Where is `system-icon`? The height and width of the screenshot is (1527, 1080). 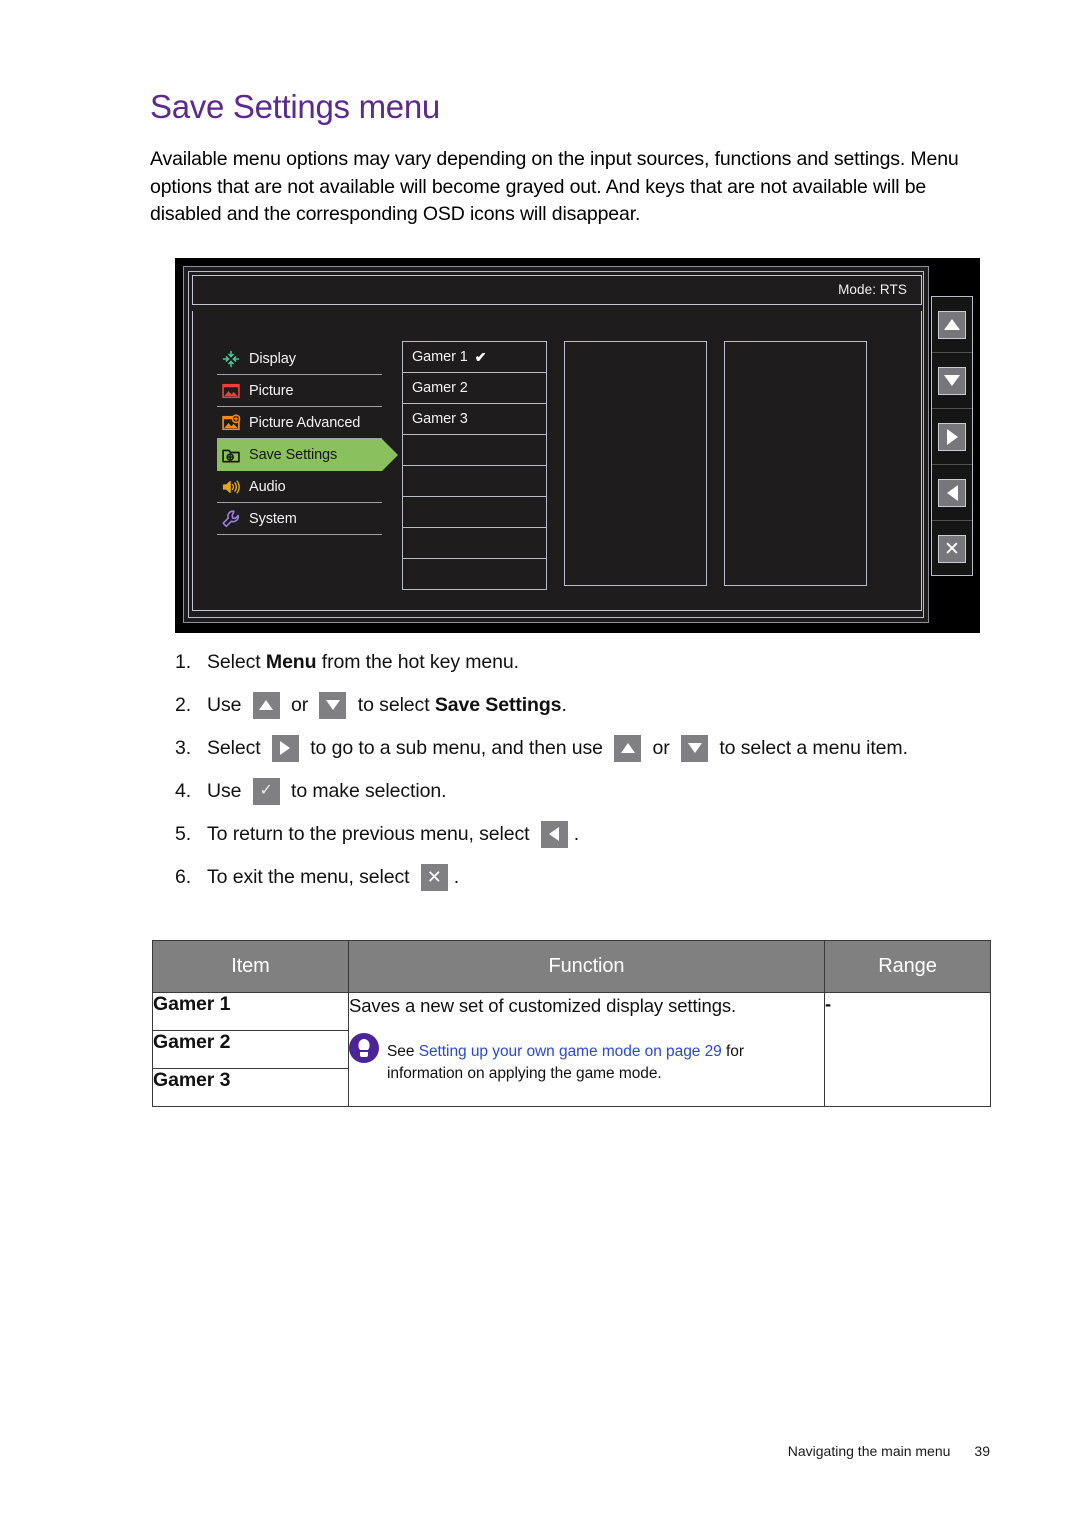
system-icon is located at coordinates (231, 519).